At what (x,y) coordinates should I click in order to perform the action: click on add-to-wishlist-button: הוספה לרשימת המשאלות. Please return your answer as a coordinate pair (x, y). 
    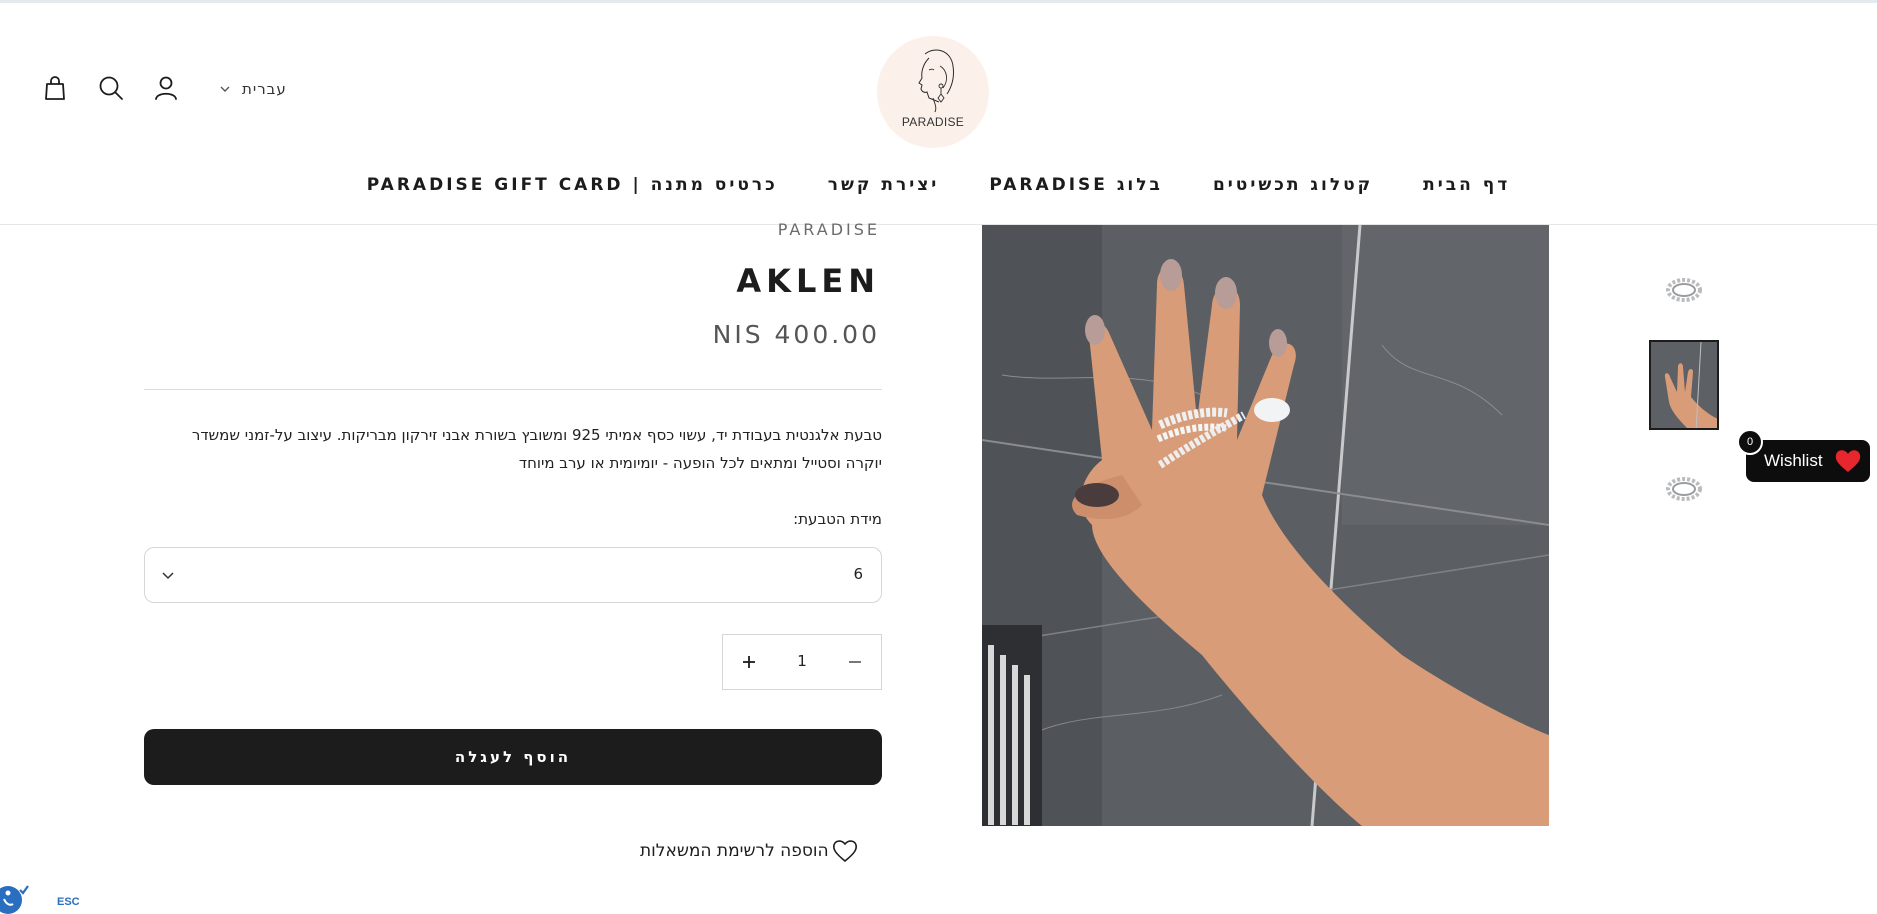
    Looking at the image, I should click on (749, 851).